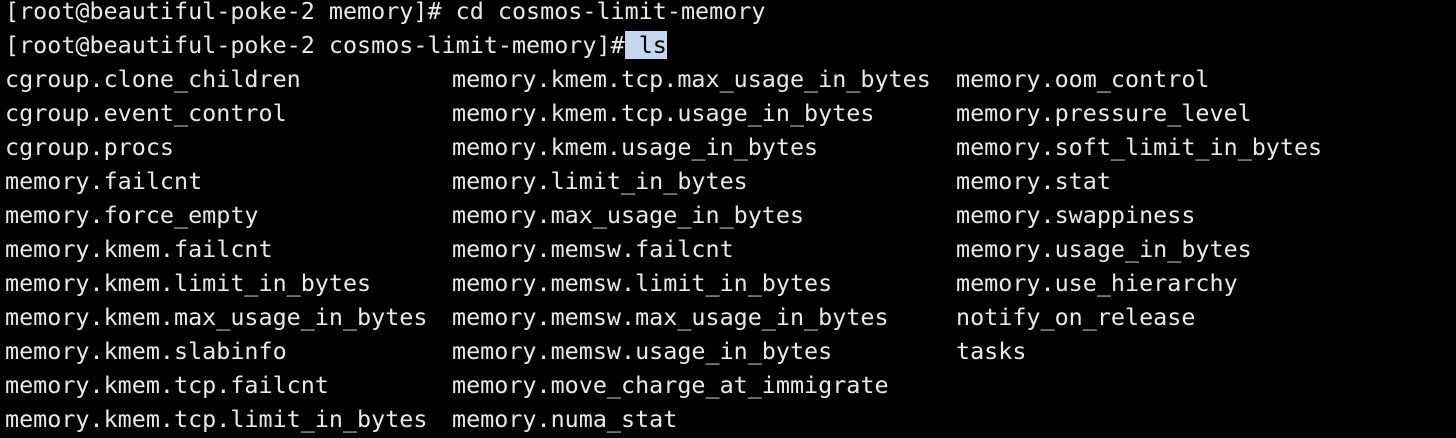 This screenshot has height=438, width=1456. What do you see at coordinates (610, 12) in the screenshot?
I see `shell-command: cd cosmos-limit-memory` at bounding box center [610, 12].